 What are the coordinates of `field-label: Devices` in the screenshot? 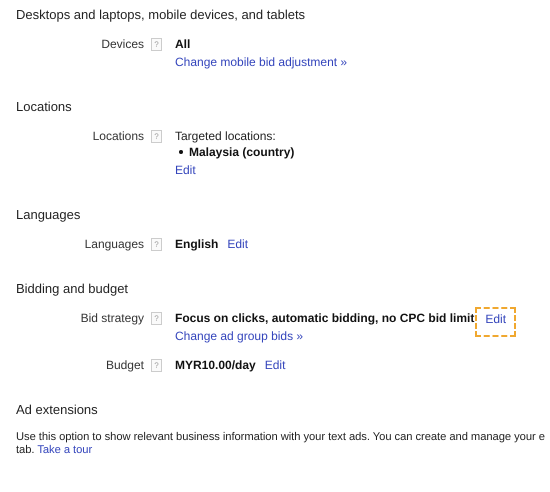 It's located at (122, 44).